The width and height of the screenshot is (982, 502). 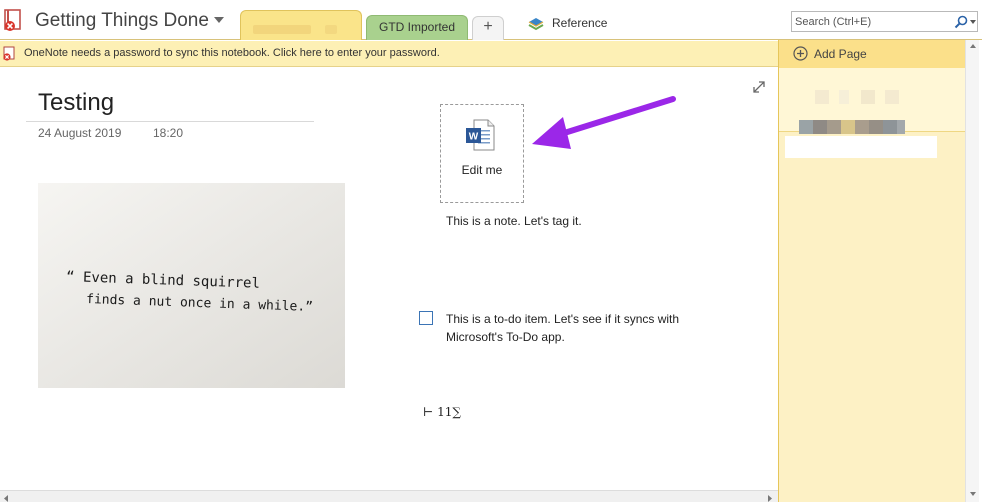 What do you see at coordinates (861, 147) in the screenshot?
I see `page-list-item` at bounding box center [861, 147].